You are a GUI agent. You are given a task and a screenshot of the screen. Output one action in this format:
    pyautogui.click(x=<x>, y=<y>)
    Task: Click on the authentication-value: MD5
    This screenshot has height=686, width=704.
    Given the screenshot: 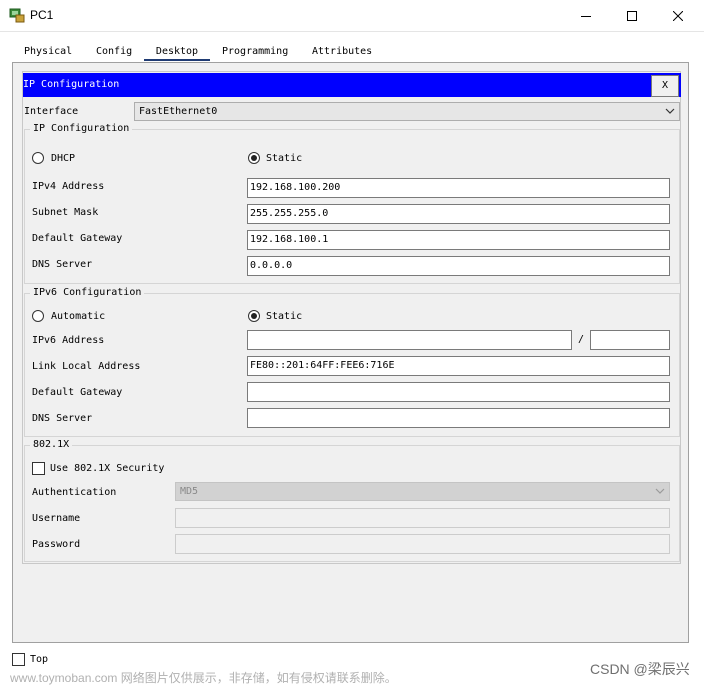 What is the action you would take?
    pyautogui.click(x=189, y=491)
    